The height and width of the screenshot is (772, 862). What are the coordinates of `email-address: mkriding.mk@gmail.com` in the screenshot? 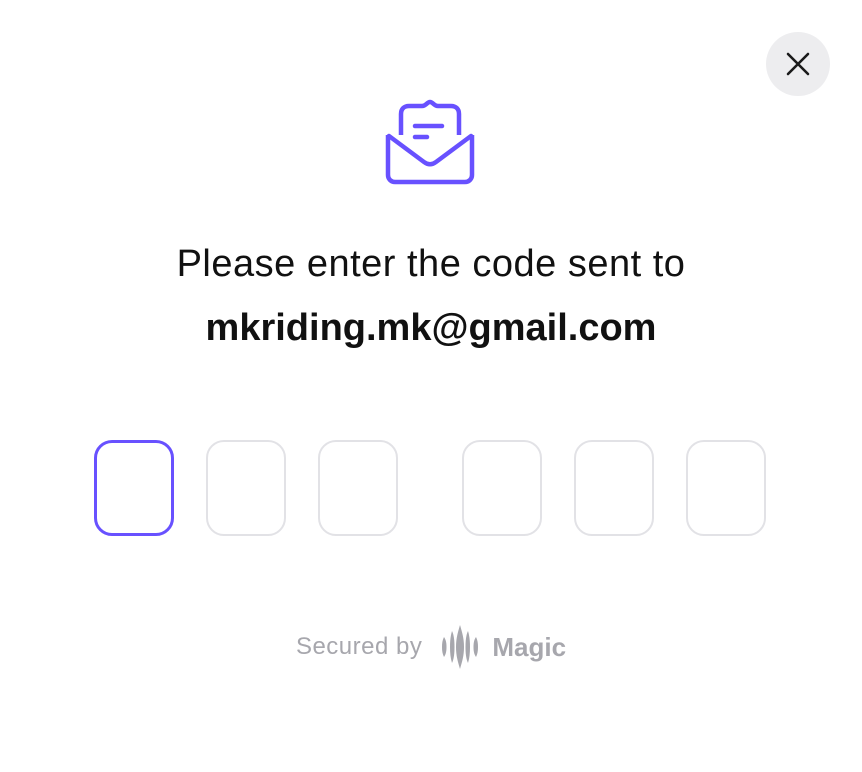 It's located at (431, 328).